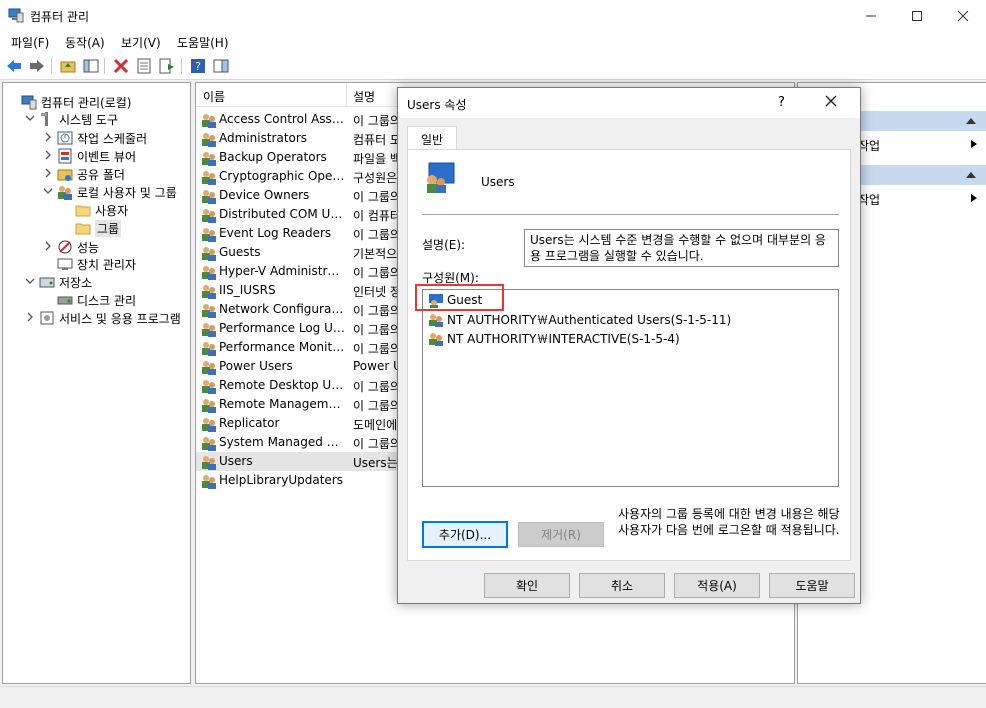  What do you see at coordinates (47, 282) in the screenshot?
I see `storage-icon` at bounding box center [47, 282].